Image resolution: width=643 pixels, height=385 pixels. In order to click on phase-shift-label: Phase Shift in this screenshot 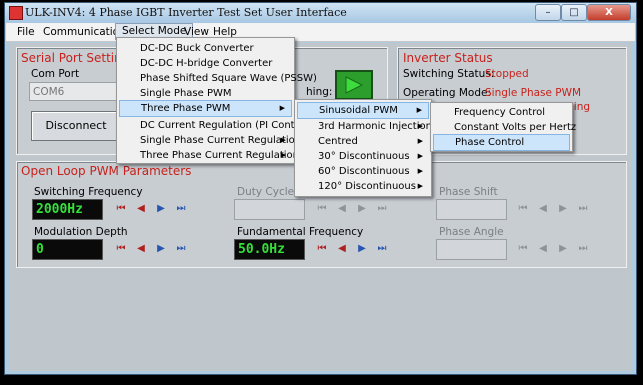, I will do `click(468, 192)`.